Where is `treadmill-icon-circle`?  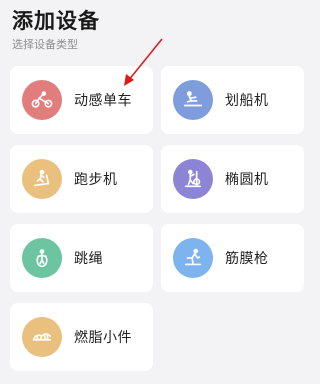 treadmill-icon-circle is located at coordinates (42, 179).